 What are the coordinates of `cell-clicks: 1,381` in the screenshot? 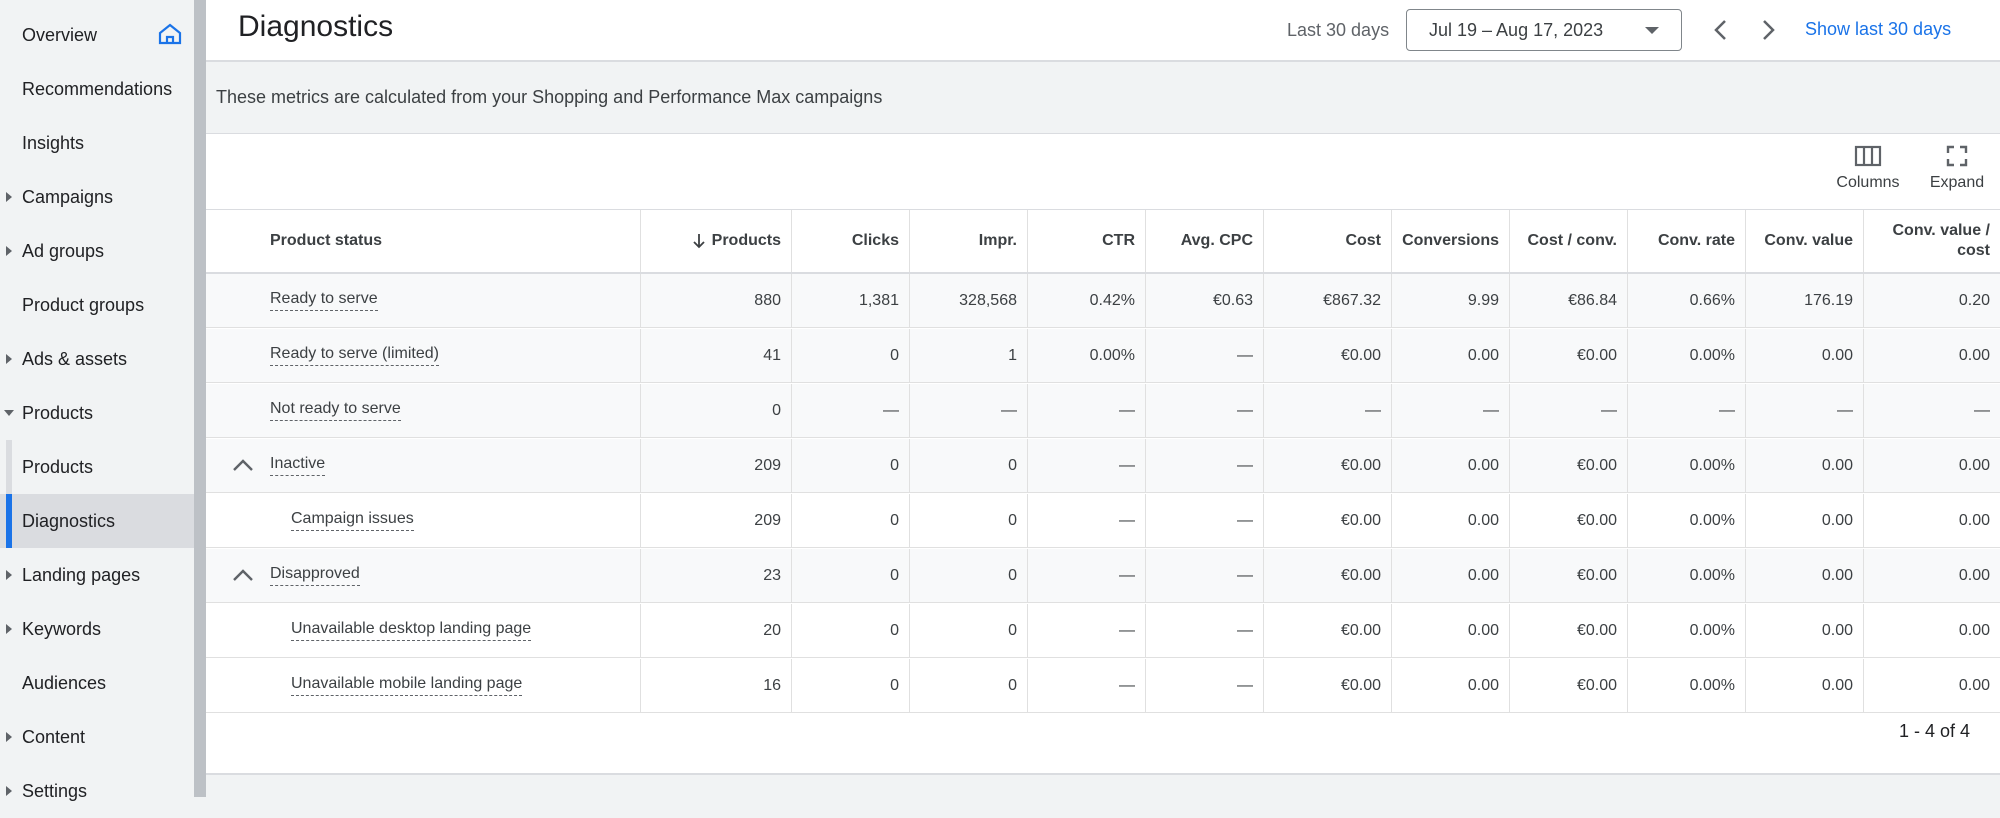 It's located at (850, 300).